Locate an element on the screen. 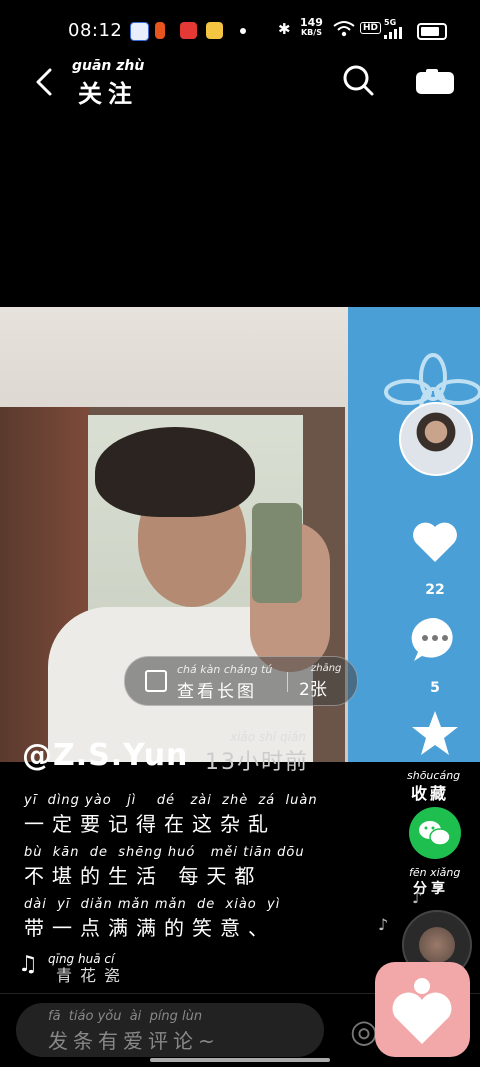  image-icon is located at coordinates (156, 681).